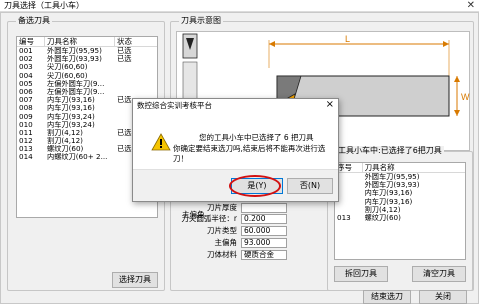 The width and height of the screenshot is (479, 304). Describe the element at coordinates (392, 177) in the screenshot. I see `cart-name-cell: 外圆车刀(95,95)` at that location.